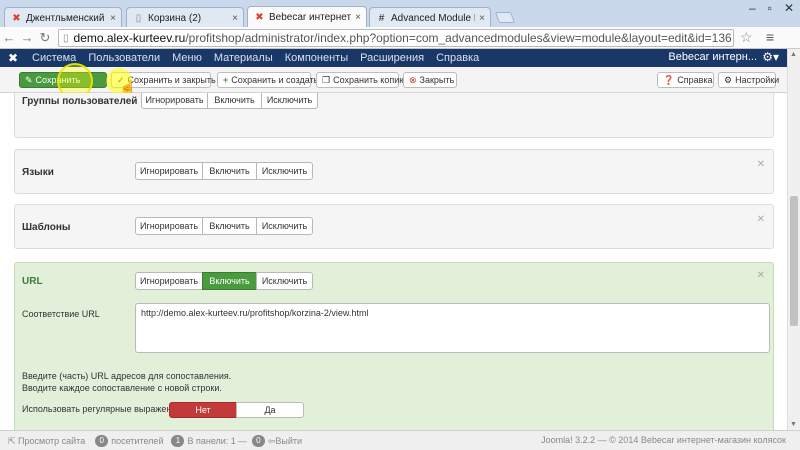  I want to click on plus-icon: +, so click(226, 80).